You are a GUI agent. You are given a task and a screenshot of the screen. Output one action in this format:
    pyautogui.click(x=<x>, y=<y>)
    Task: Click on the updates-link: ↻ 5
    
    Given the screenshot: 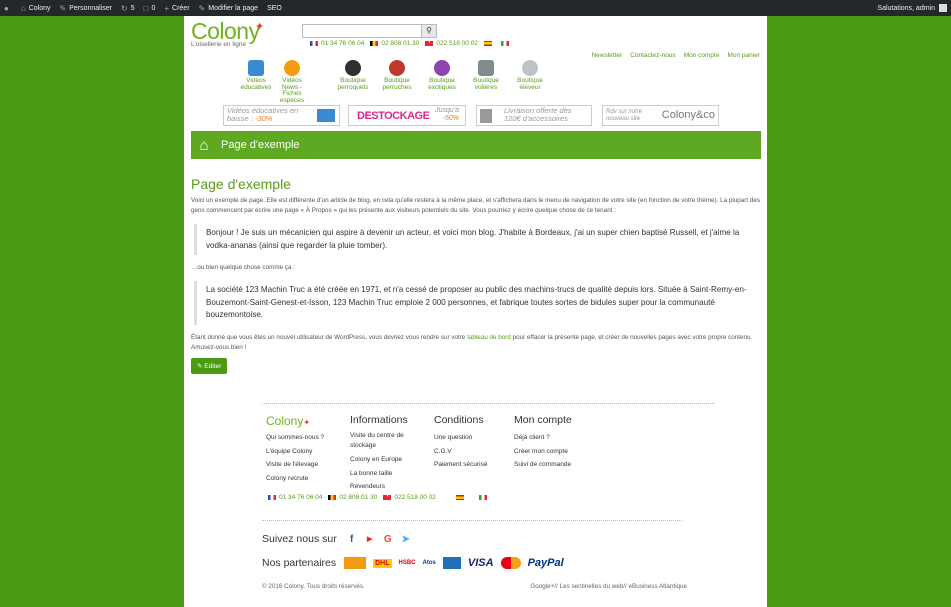 What is the action you would take?
    pyautogui.click(x=128, y=8)
    